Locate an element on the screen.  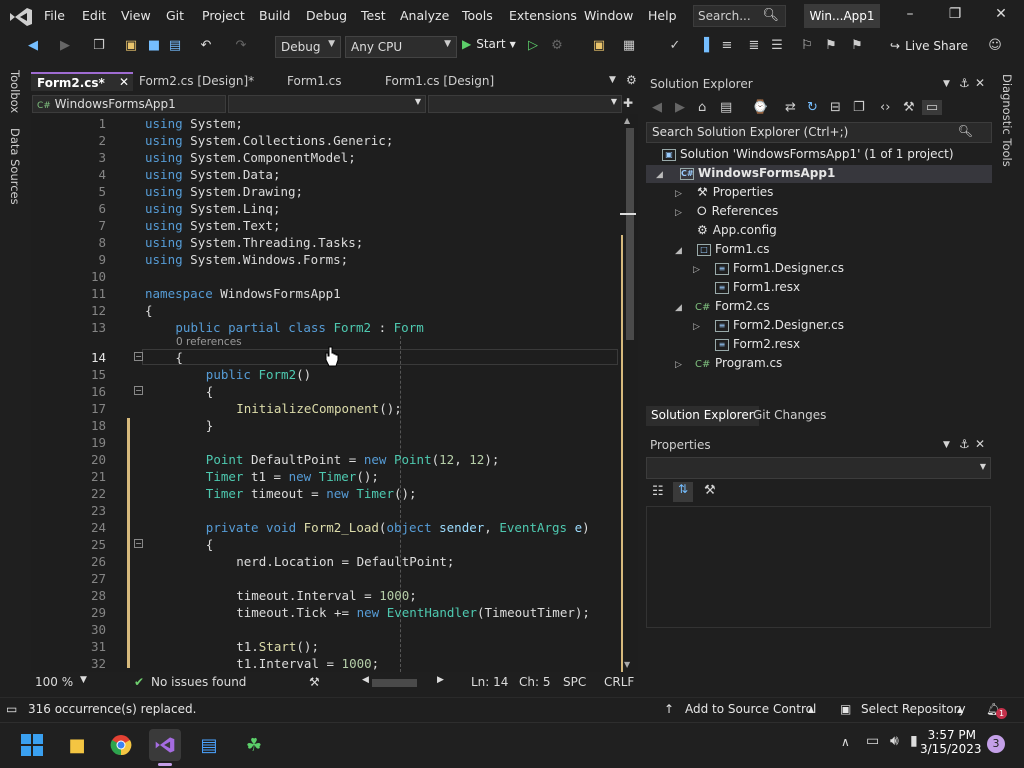
feedback-icon: ☺ is located at coordinates (995, 46).